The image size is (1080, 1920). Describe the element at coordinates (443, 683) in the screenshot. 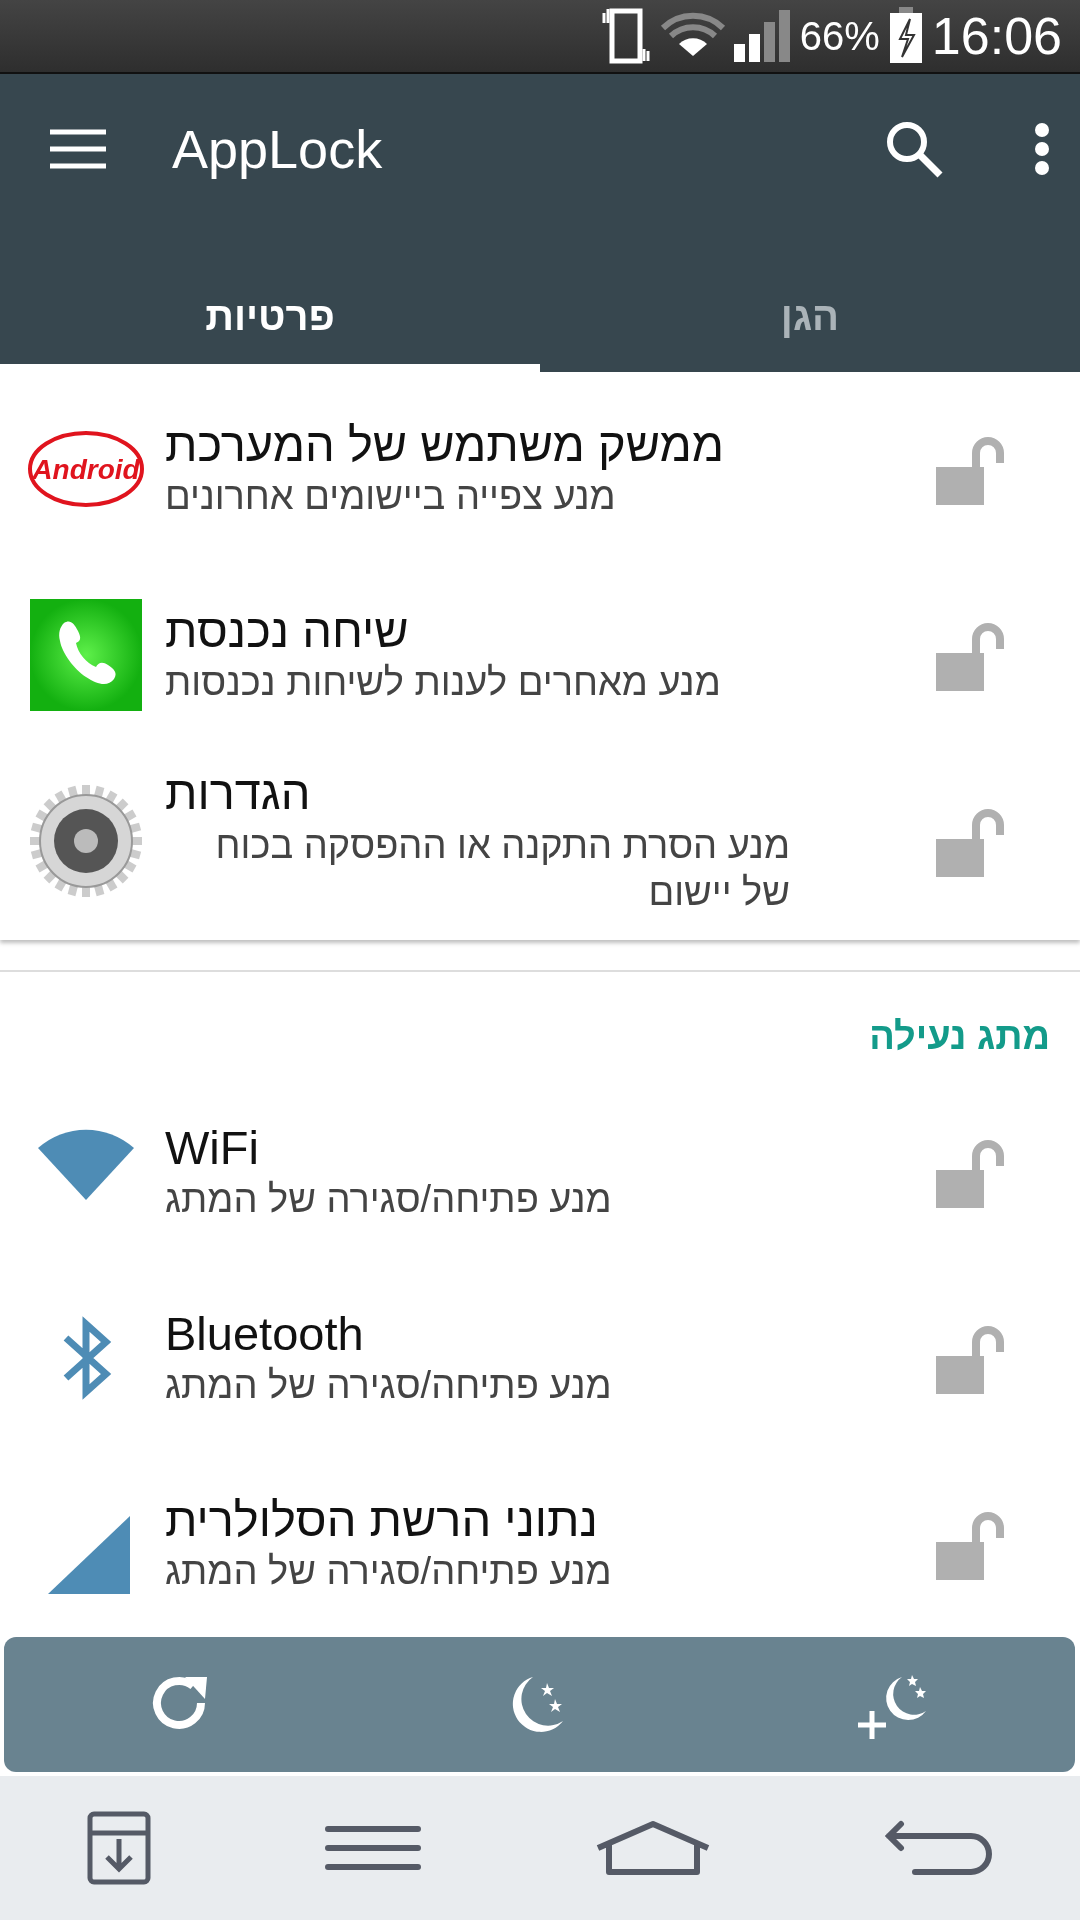

I see `item-description: מנע מאחרים לענות לשיחות נכנסות` at that location.